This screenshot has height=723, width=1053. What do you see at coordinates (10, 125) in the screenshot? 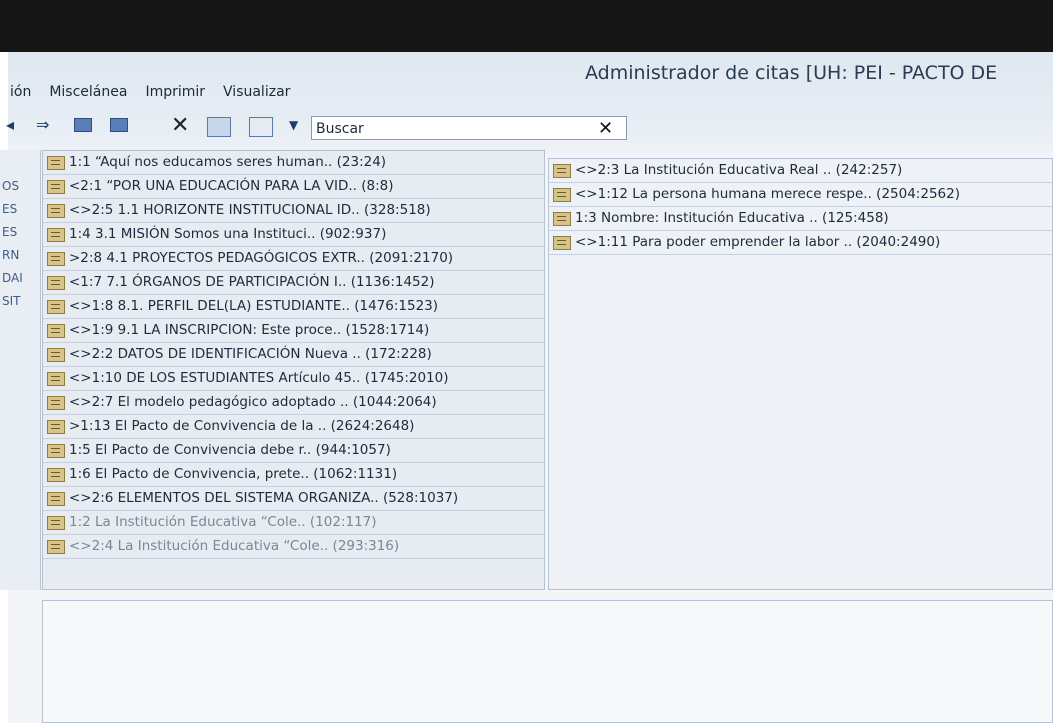
I see `back-arrow-icon: ◂` at bounding box center [10, 125].